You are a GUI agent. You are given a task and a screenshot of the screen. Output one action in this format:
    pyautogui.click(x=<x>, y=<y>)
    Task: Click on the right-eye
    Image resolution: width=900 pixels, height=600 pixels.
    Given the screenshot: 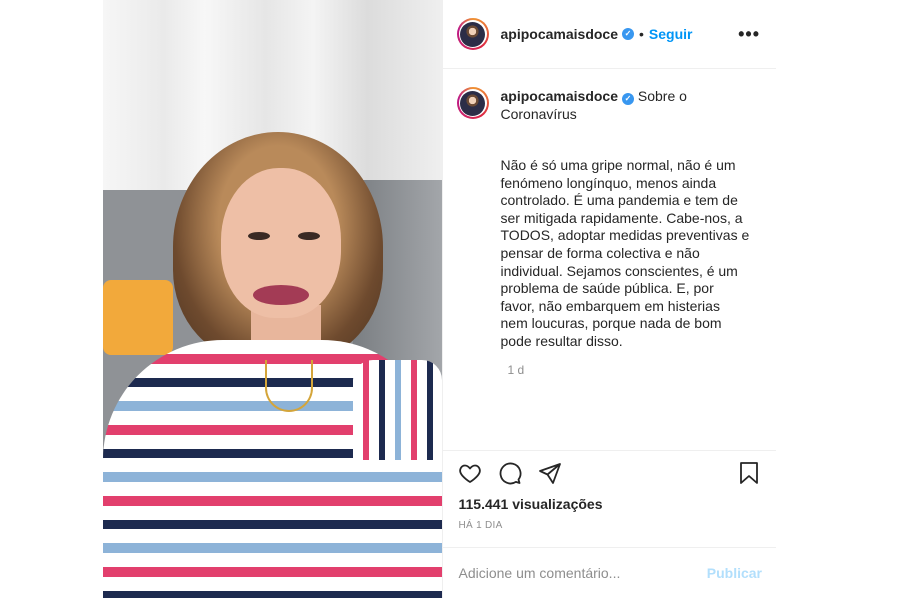 What is the action you would take?
    pyautogui.click(x=309, y=236)
    